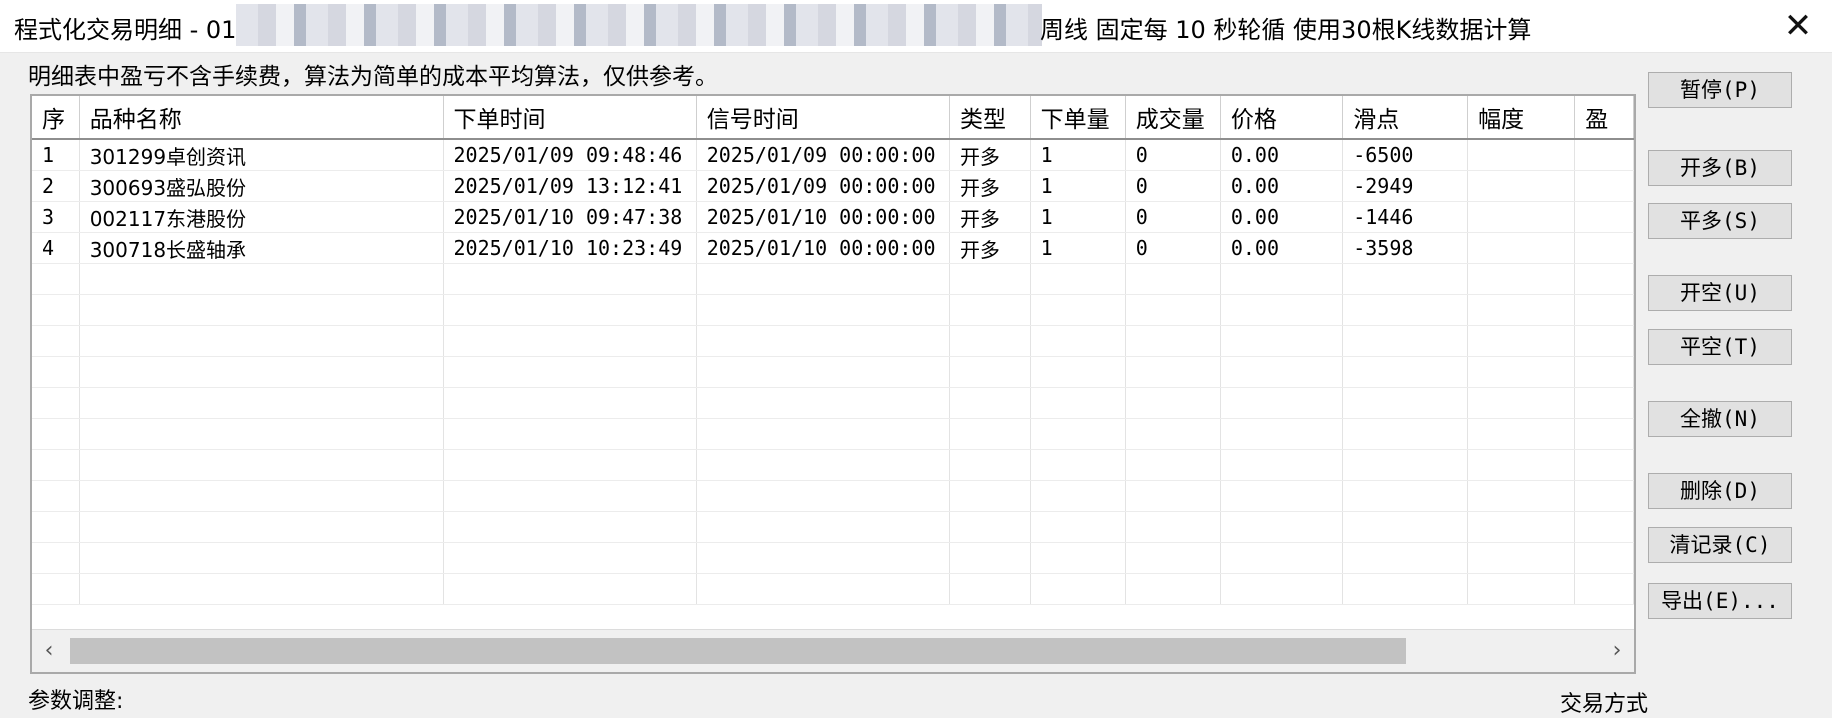 The height and width of the screenshot is (718, 1832). I want to click on table-header-row: 序 品种名称 下单时间 信号时间 类型 下单量 成交量 价格 滑点 幅度 盈, so click(833, 118).